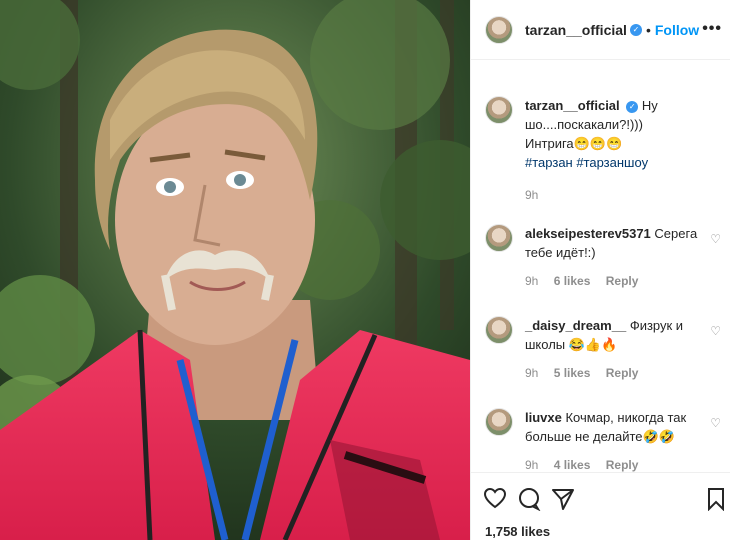  Describe the element at coordinates (677, 30) in the screenshot. I see `follow-button: Follow` at that location.